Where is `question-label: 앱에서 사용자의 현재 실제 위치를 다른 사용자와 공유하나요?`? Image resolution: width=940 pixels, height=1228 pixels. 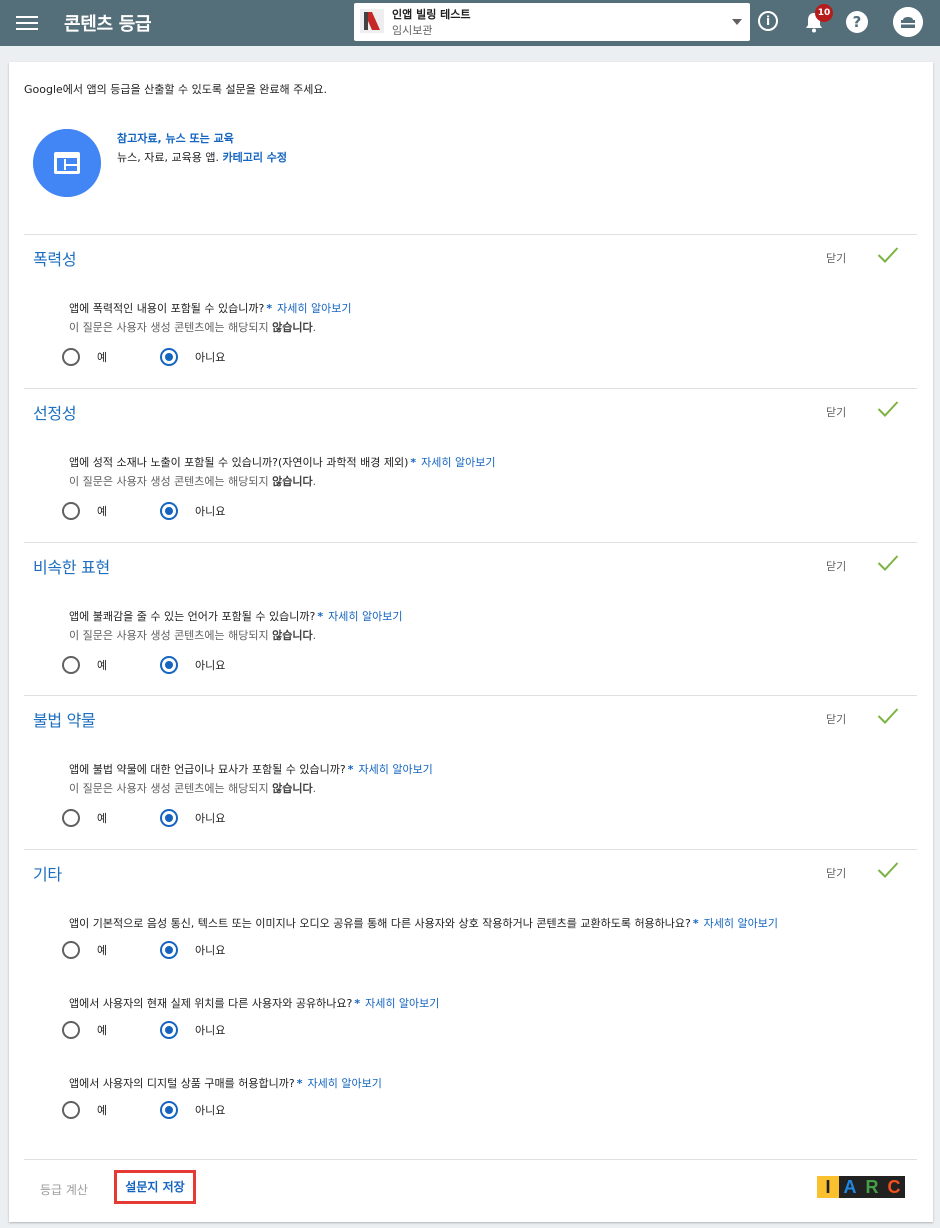
question-label: 앱에서 사용자의 현재 실제 위치를 다른 사용자와 공유하나요? is located at coordinates (211, 1003).